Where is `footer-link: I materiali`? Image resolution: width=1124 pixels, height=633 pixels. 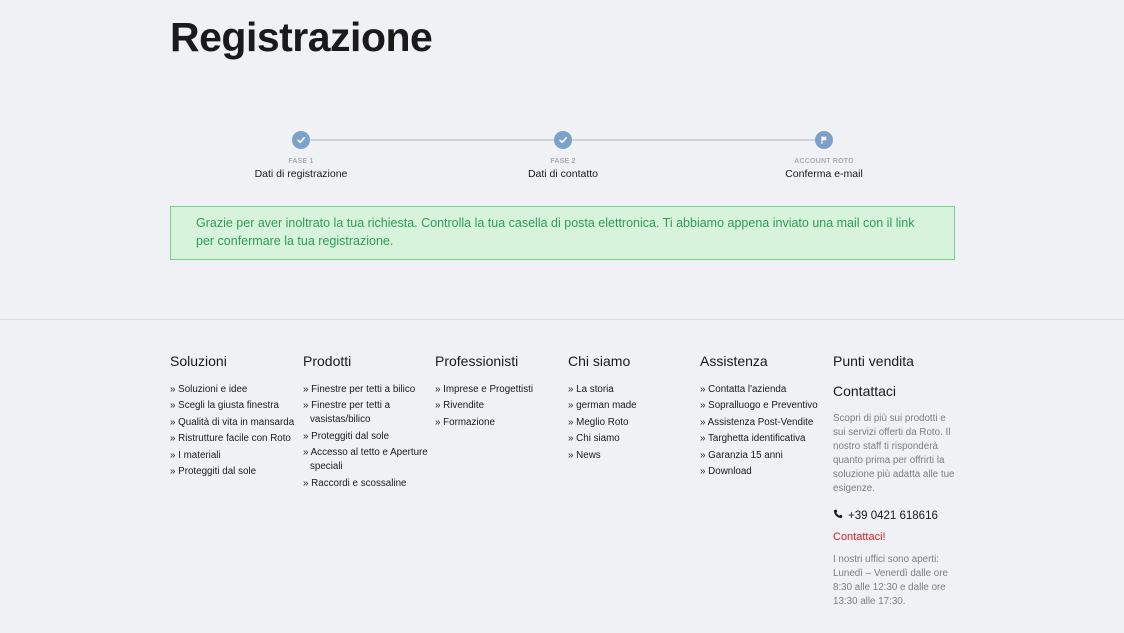
footer-link: I materiali is located at coordinates (232, 456).